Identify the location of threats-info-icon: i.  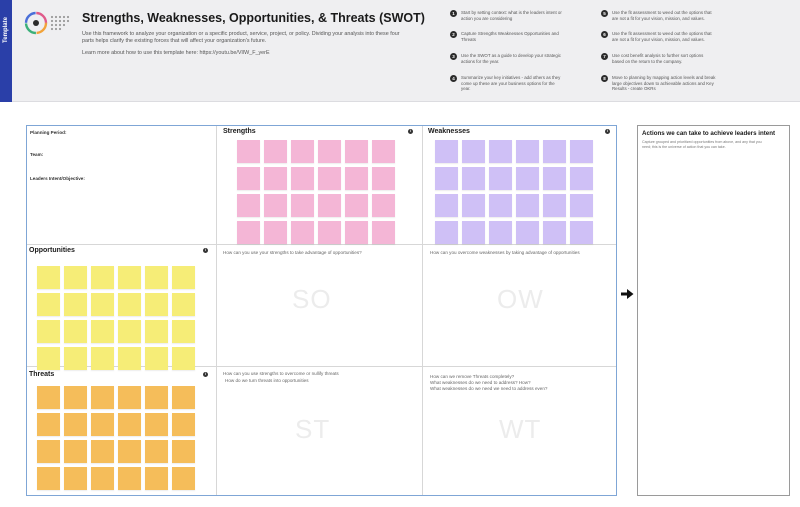
(205, 374).